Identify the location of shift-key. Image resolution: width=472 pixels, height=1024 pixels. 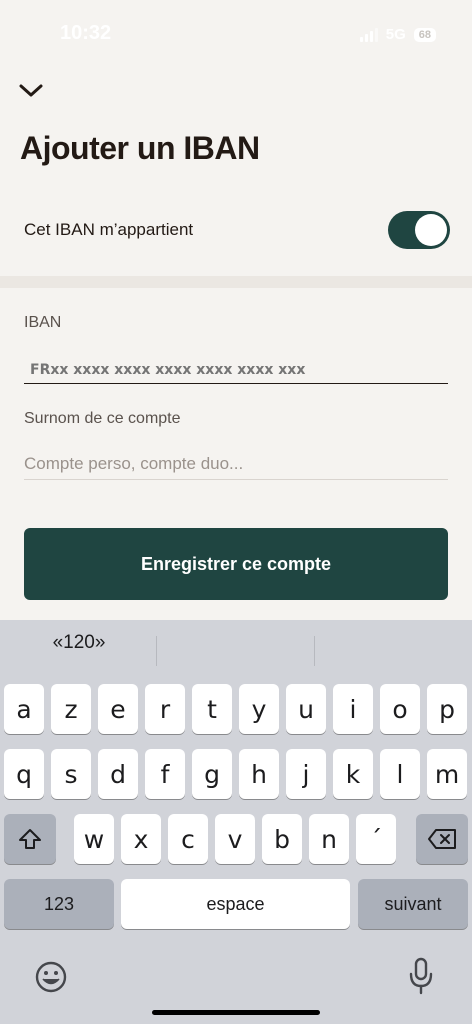
(30, 839).